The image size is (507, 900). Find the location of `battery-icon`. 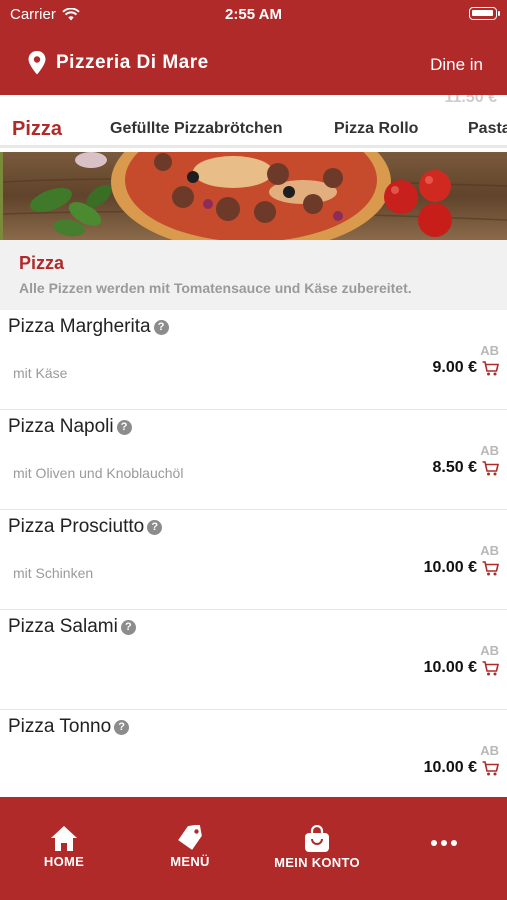

battery-icon is located at coordinates (484, 13).